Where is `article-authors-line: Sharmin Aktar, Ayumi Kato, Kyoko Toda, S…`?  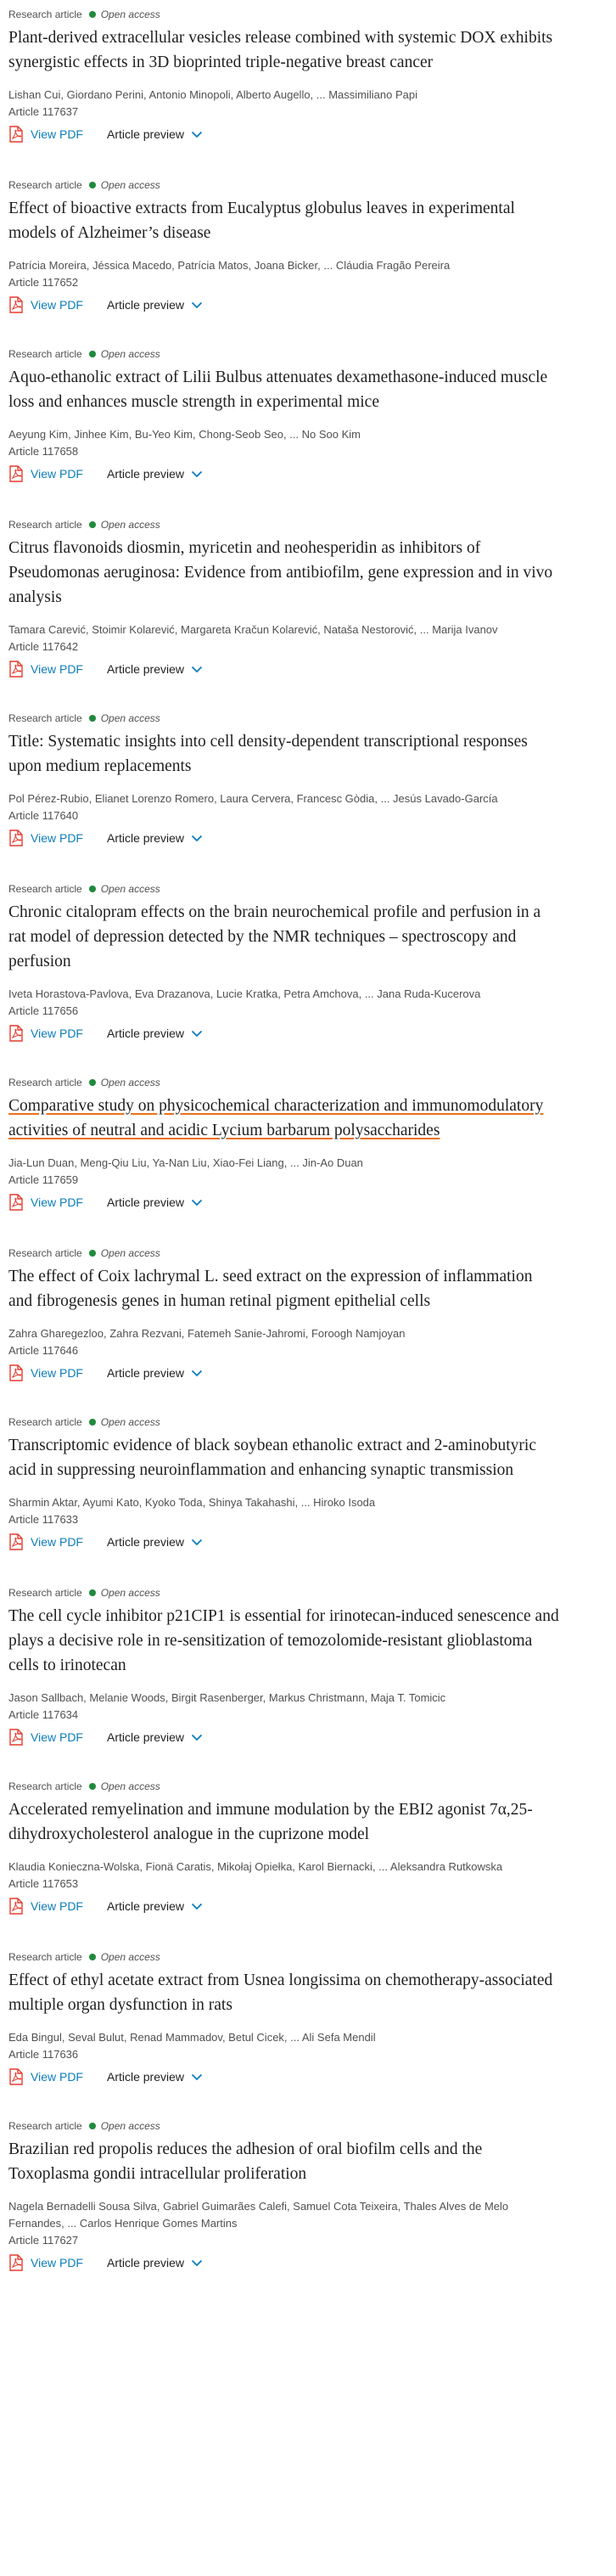 article-authors-line: Sharmin Aktar, Ayumi Kato, Kyoko Toda, S… is located at coordinates (192, 1502).